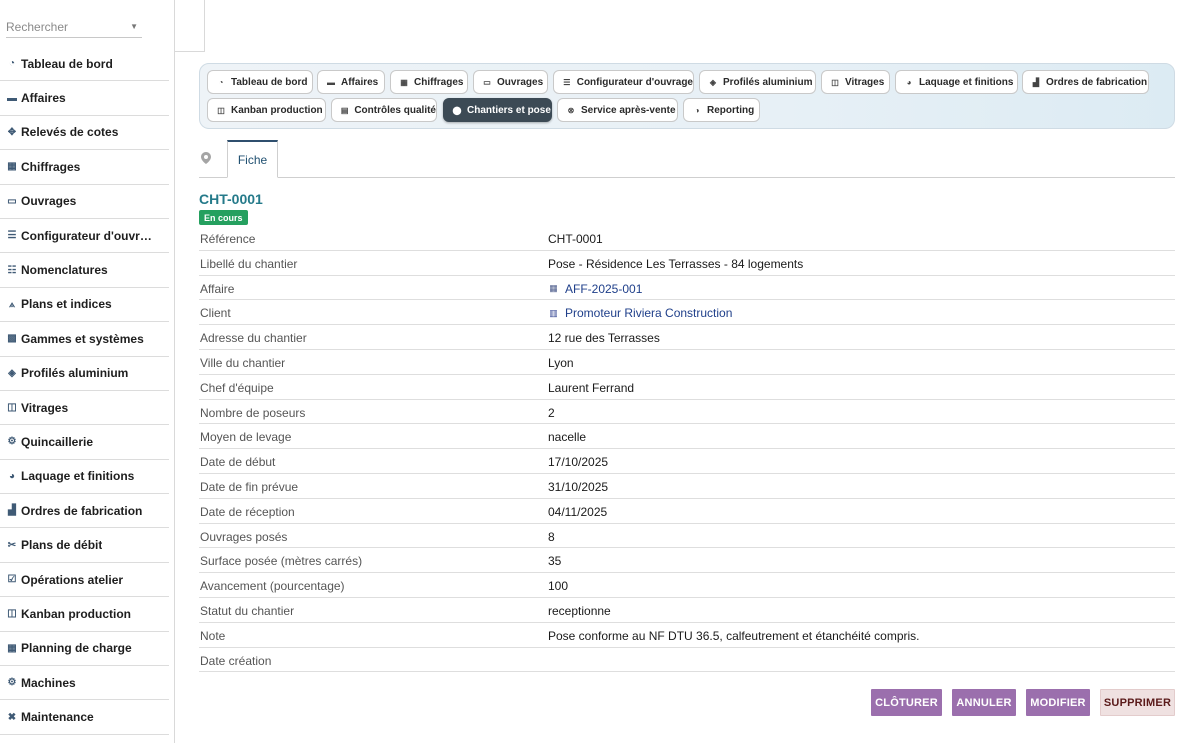 The width and height of the screenshot is (1200, 743). Describe the element at coordinates (623, 82) in the screenshot. I see `module-tab: ☰ Configurateur d'ouvrage` at that location.